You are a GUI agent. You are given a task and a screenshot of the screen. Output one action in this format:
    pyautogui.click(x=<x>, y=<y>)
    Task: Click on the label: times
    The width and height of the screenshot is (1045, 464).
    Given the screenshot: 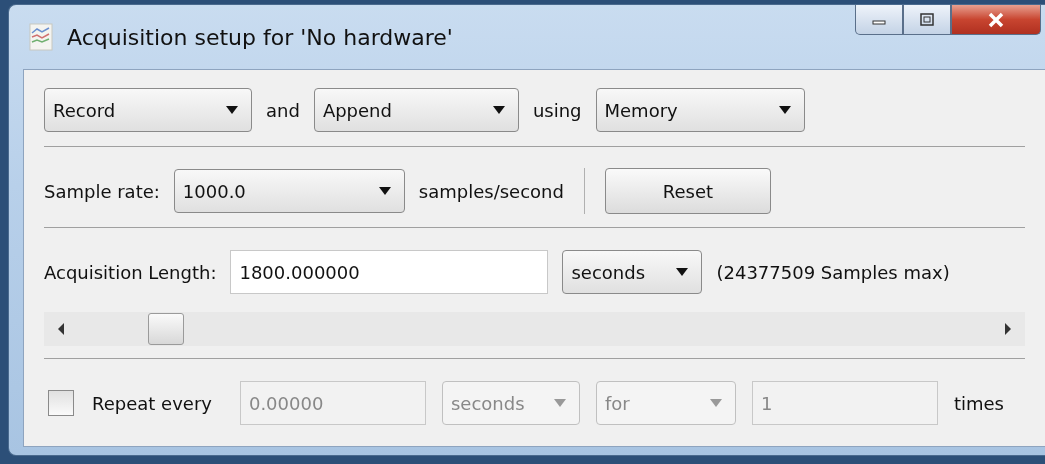 What is the action you would take?
    pyautogui.click(x=978, y=403)
    